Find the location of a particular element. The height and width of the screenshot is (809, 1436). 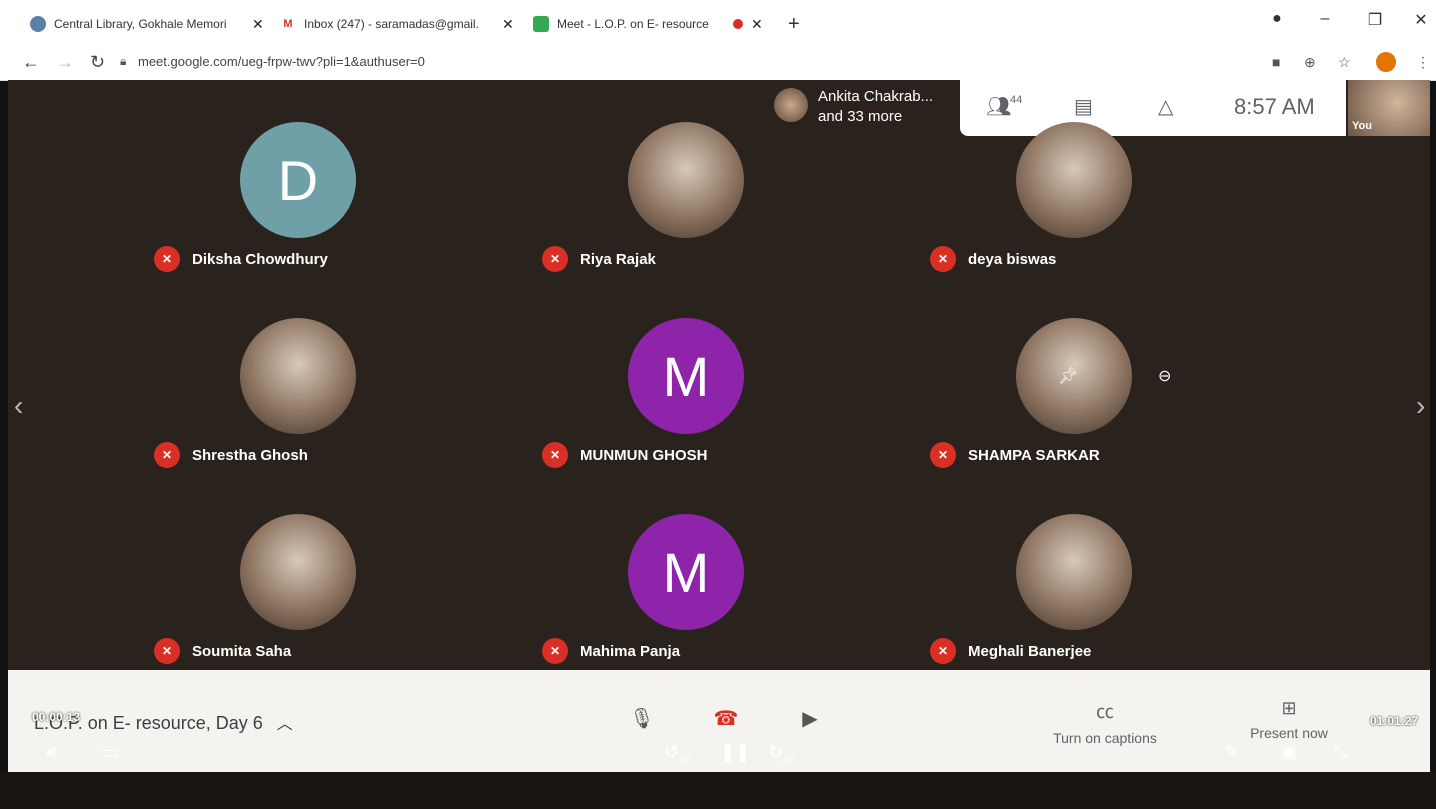

globe-icon is located at coordinates (38, 24).